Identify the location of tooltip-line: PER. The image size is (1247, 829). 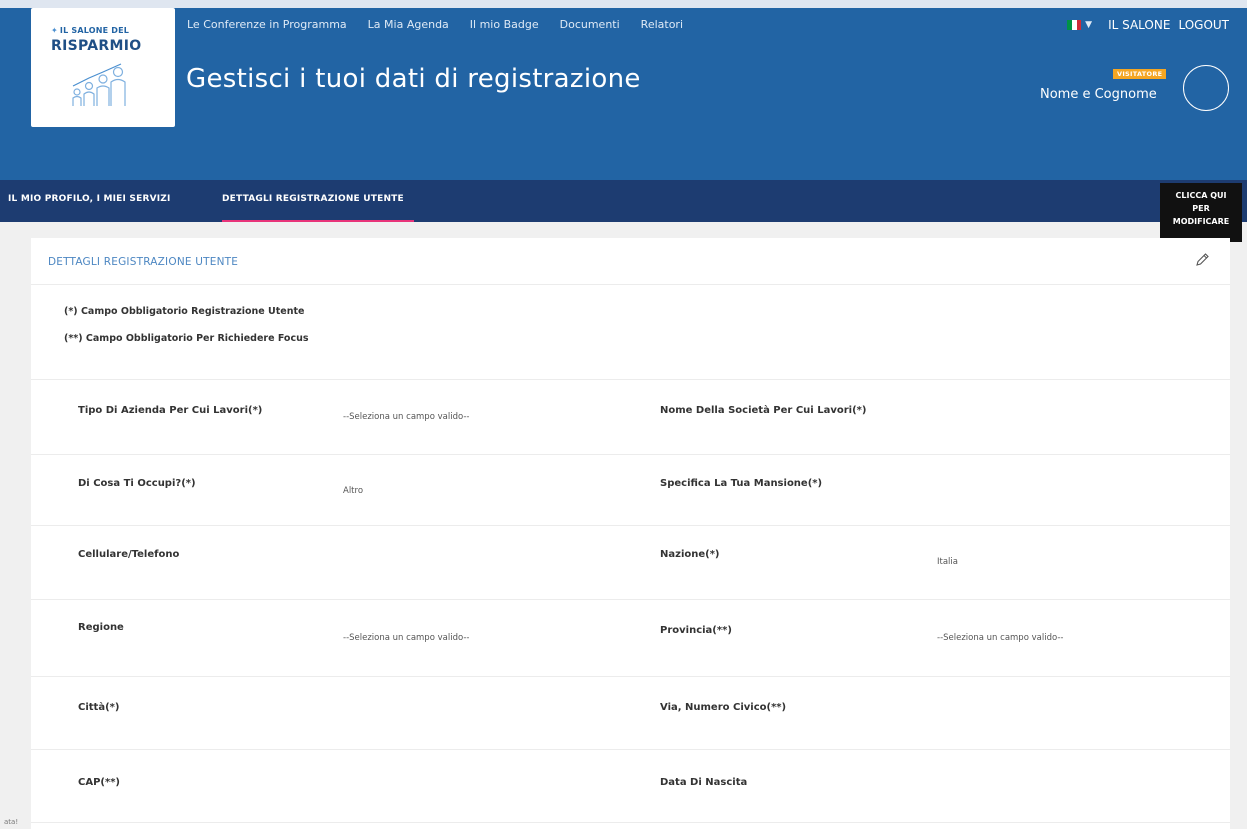
(1201, 208).